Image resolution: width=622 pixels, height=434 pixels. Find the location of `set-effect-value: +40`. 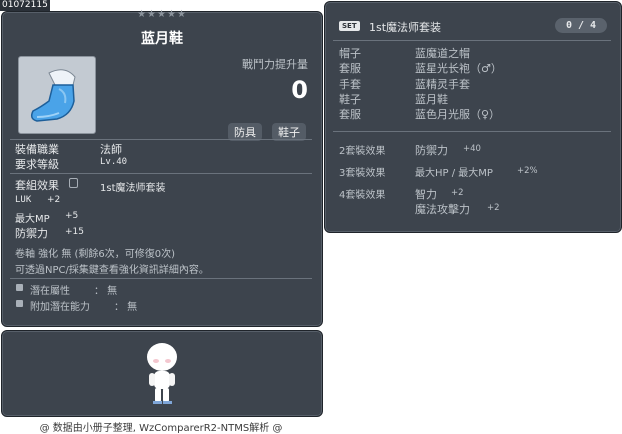

set-effect-value: +40 is located at coordinates (472, 149).